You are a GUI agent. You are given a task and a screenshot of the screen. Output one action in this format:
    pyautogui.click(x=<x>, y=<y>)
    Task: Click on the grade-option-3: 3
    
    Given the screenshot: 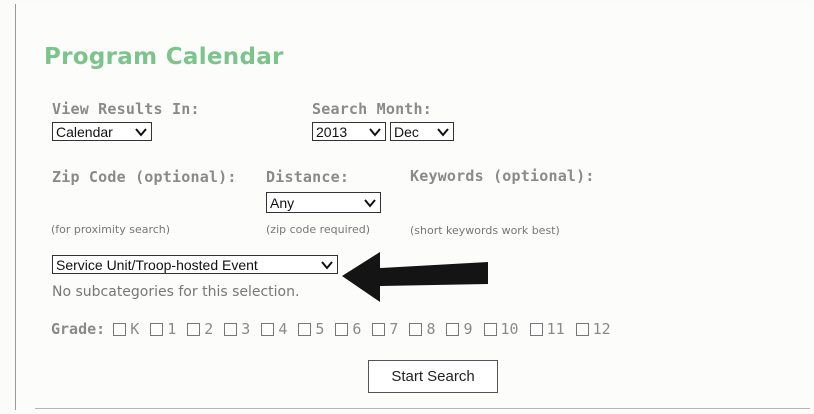 What is the action you would take?
    pyautogui.click(x=237, y=329)
    